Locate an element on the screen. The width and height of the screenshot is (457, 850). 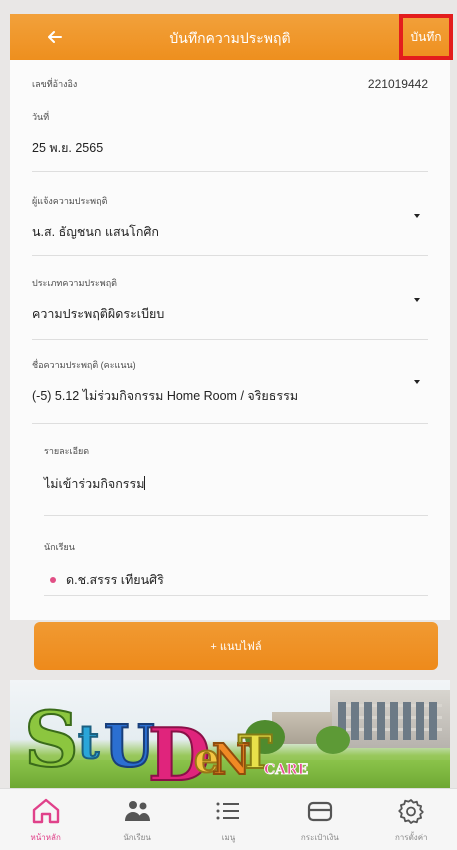
students-icon is located at coordinates (138, 811).